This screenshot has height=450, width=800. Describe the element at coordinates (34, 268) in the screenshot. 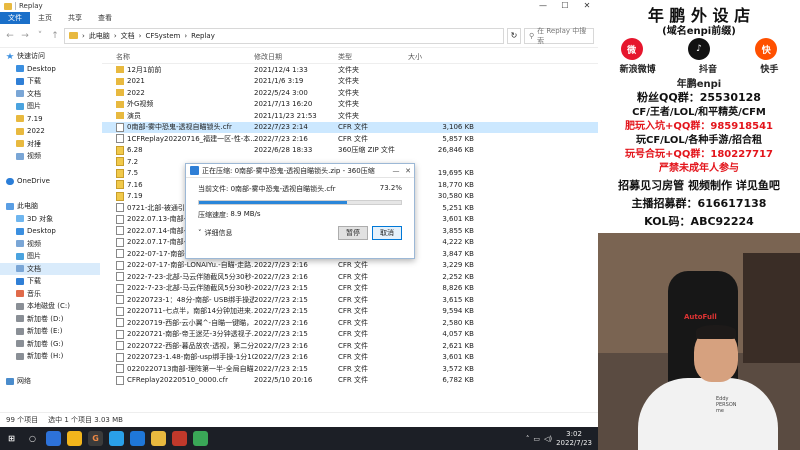

I see `nav-item-label: 文档` at that location.